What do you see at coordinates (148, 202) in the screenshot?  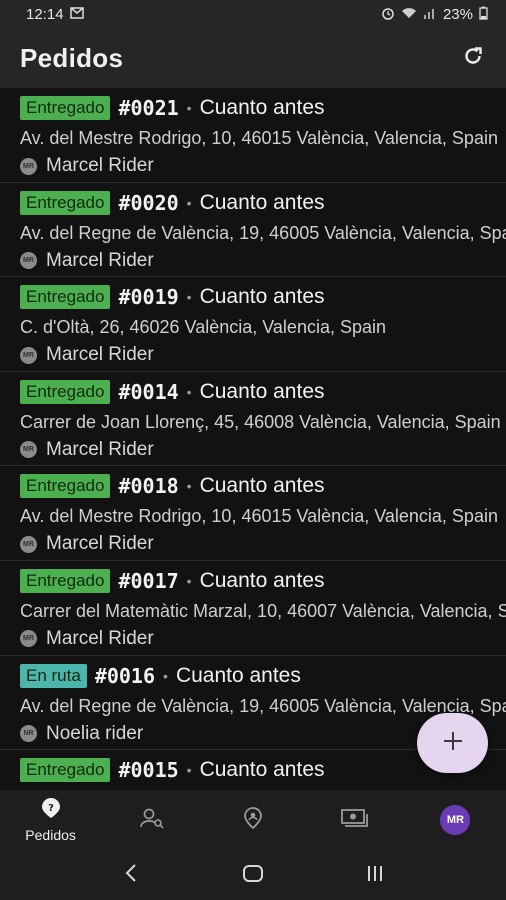 I see `order-code: #0020` at bounding box center [148, 202].